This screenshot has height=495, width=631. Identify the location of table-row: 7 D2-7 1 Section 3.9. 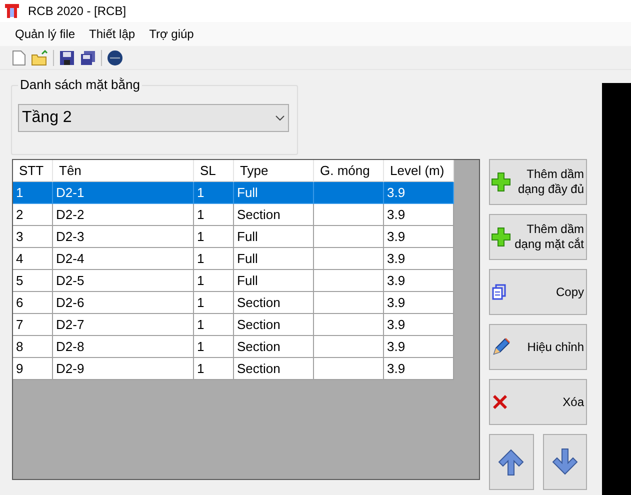
(233, 325).